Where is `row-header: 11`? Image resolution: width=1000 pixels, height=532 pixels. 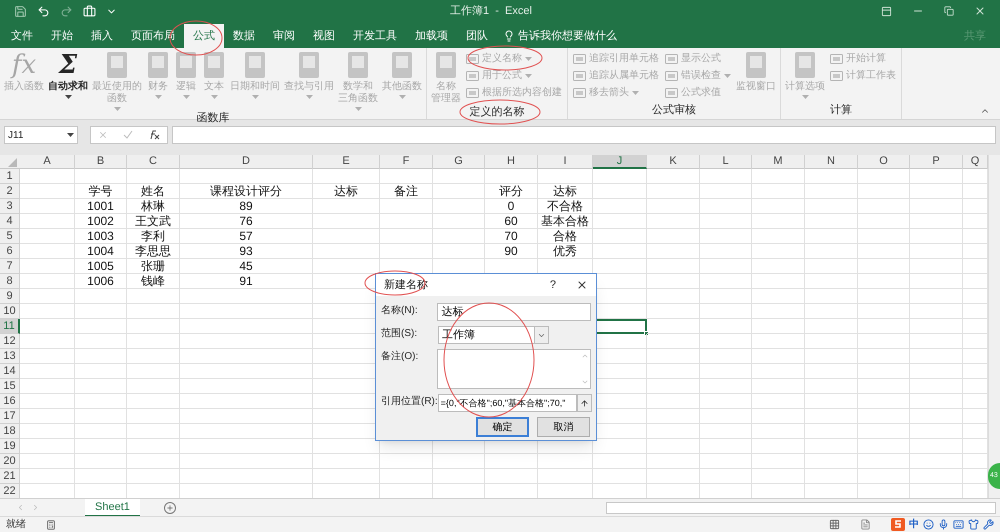
row-header: 11 is located at coordinates (10, 326).